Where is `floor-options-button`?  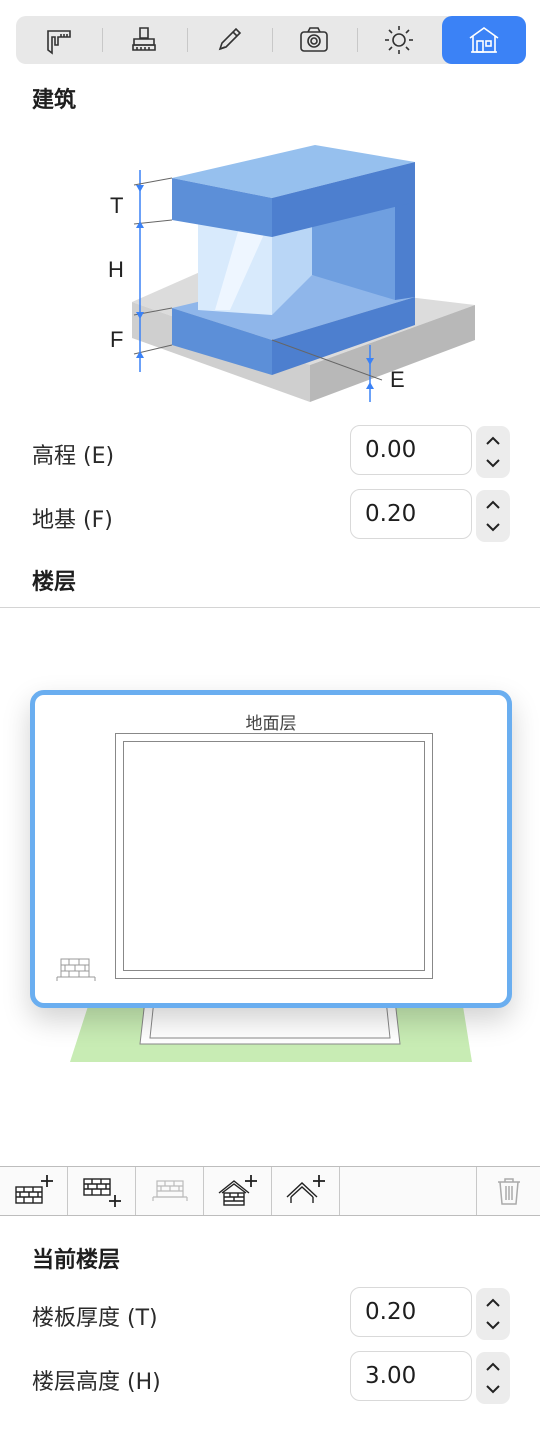
floor-options-button is located at coordinates (170, 1191).